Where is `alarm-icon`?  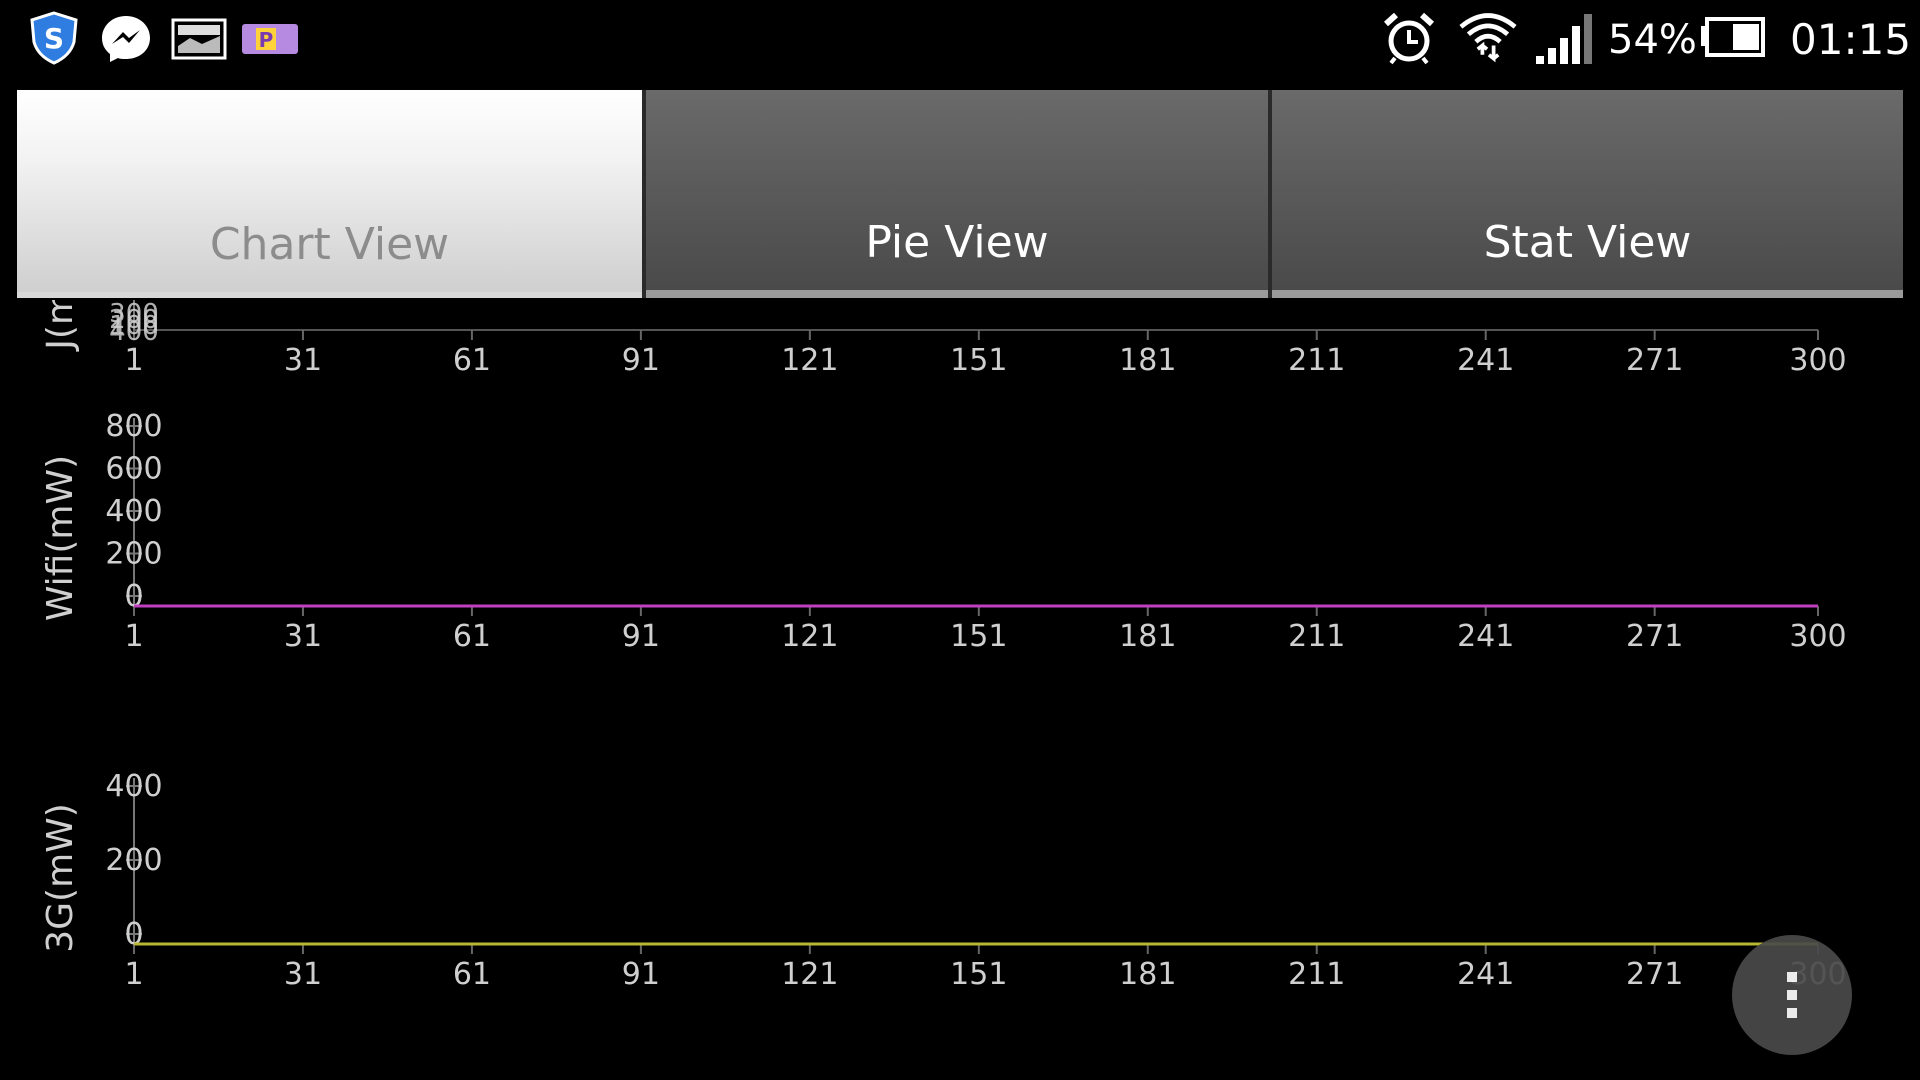 alarm-icon is located at coordinates (1409, 38).